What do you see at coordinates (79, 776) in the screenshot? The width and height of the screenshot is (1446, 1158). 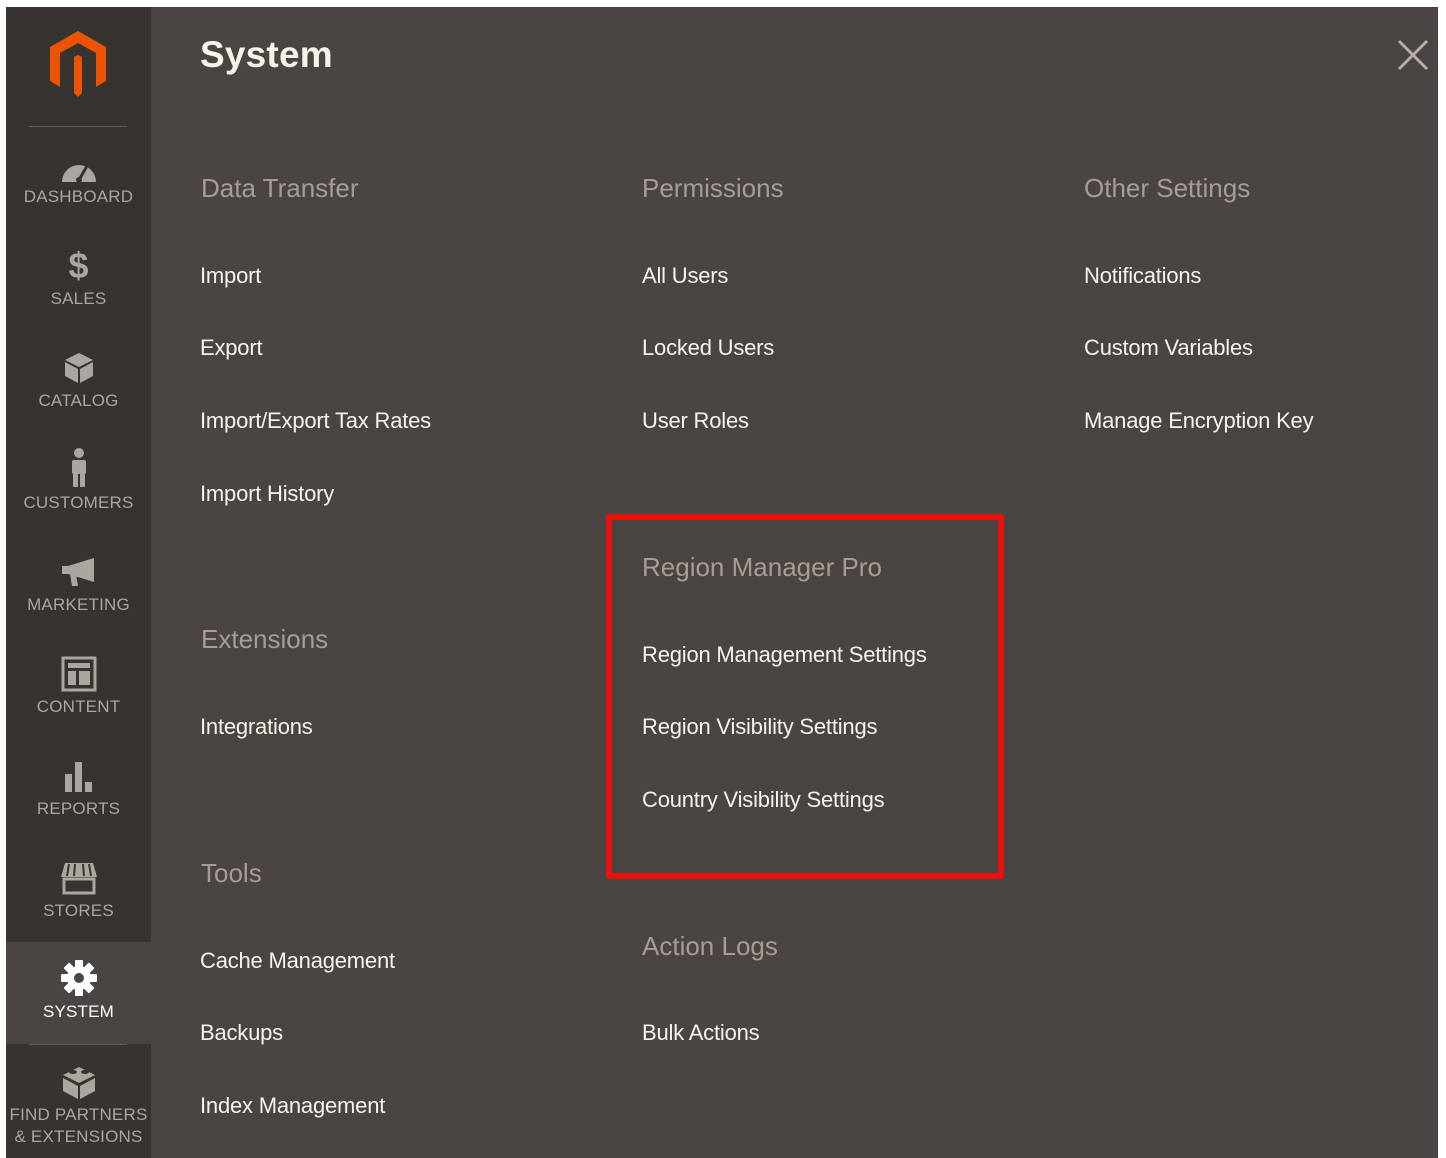 I see `bar-chart-icon` at bounding box center [79, 776].